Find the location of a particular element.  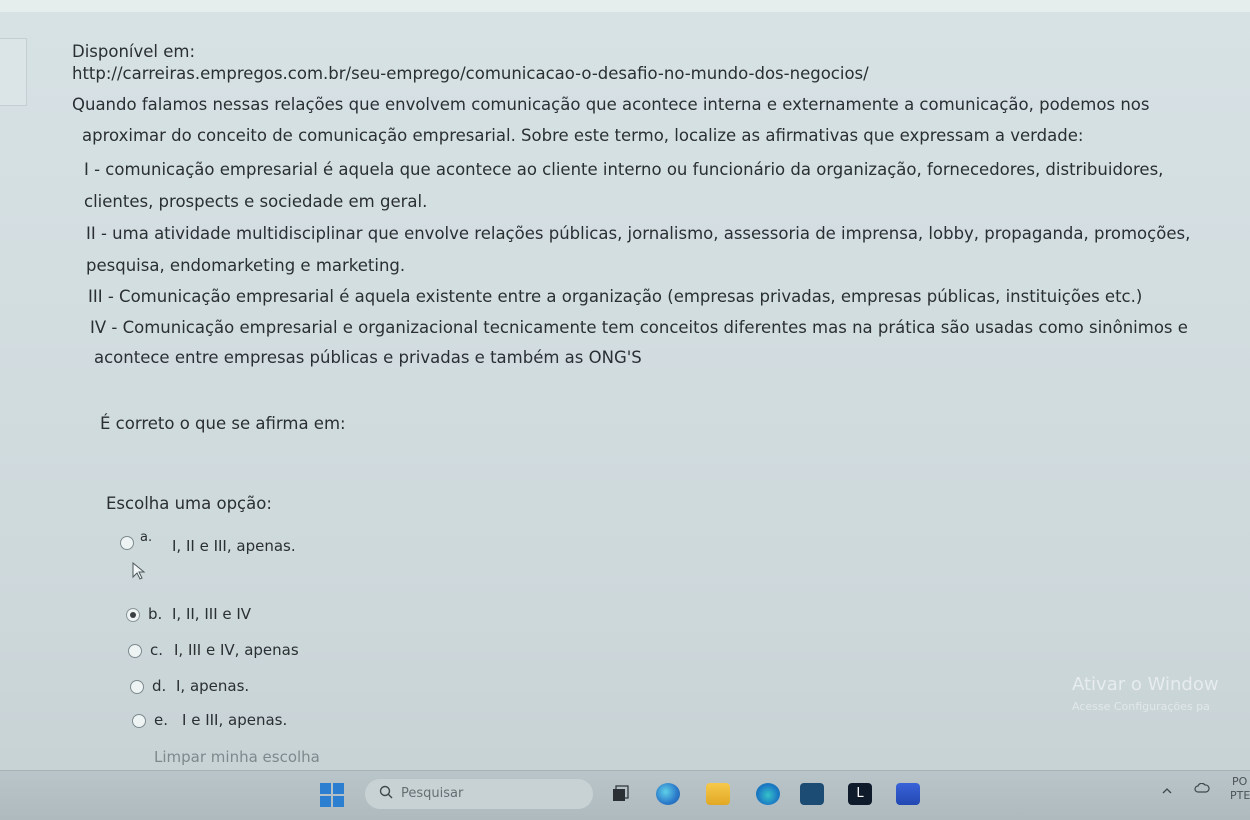

search-icon is located at coordinates (386, 792).